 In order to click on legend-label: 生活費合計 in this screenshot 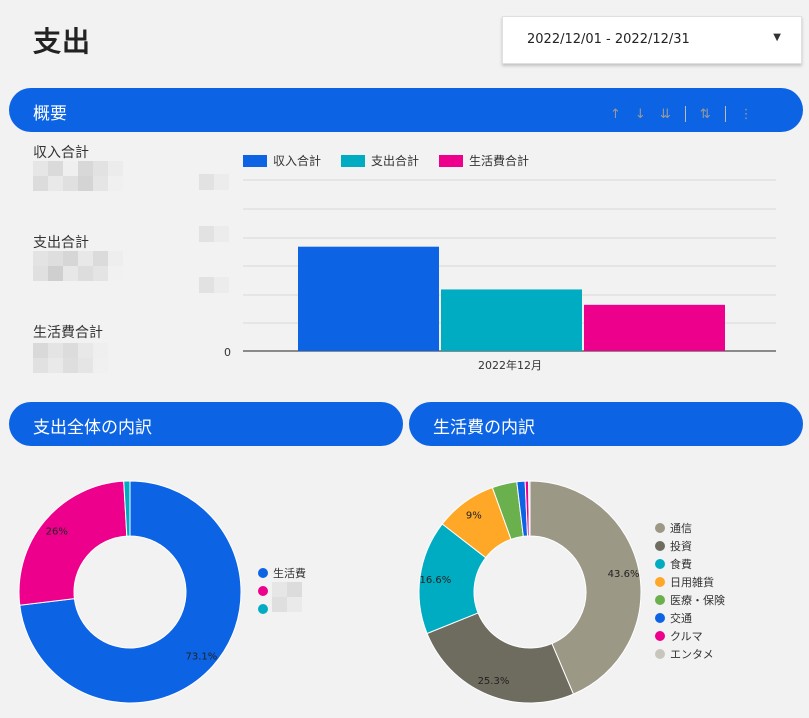, I will do `click(499, 161)`.